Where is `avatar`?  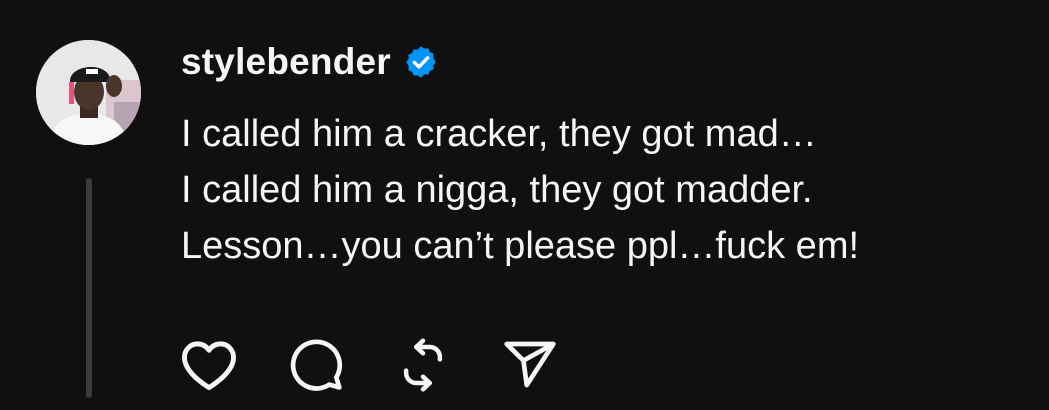
avatar is located at coordinates (88, 92).